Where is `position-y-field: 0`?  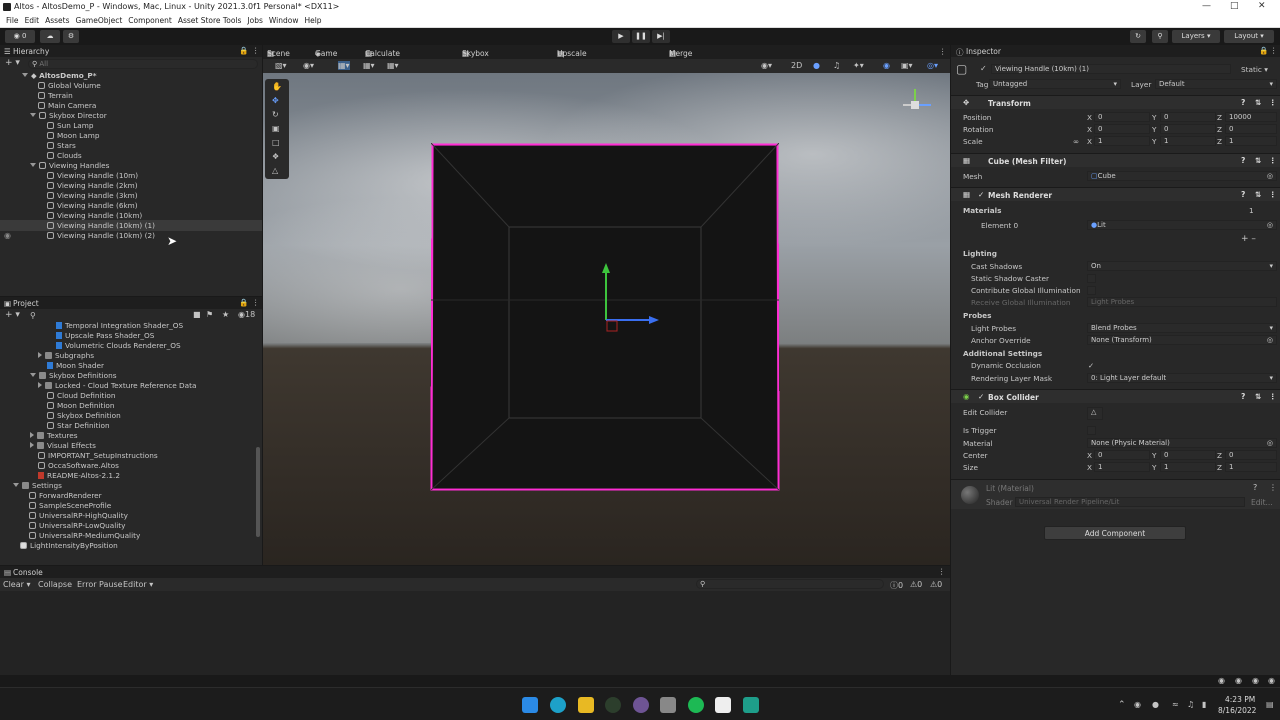 position-y-field: 0 is located at coordinates (1188, 117).